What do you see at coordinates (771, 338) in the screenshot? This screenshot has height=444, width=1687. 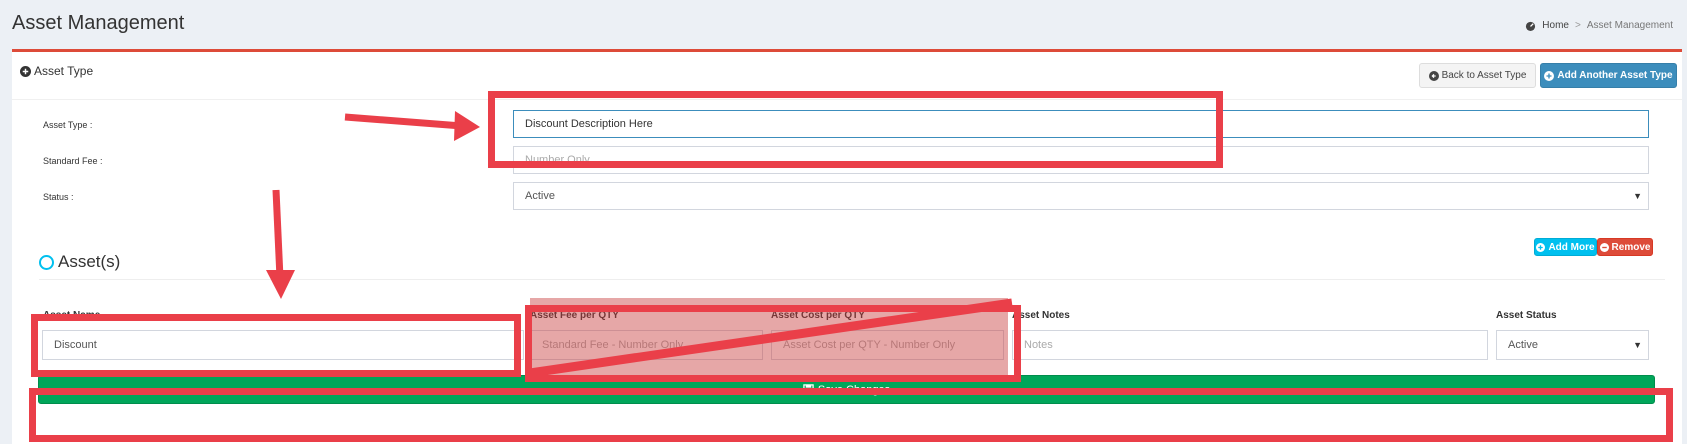 I see `strike-line` at bounding box center [771, 338].